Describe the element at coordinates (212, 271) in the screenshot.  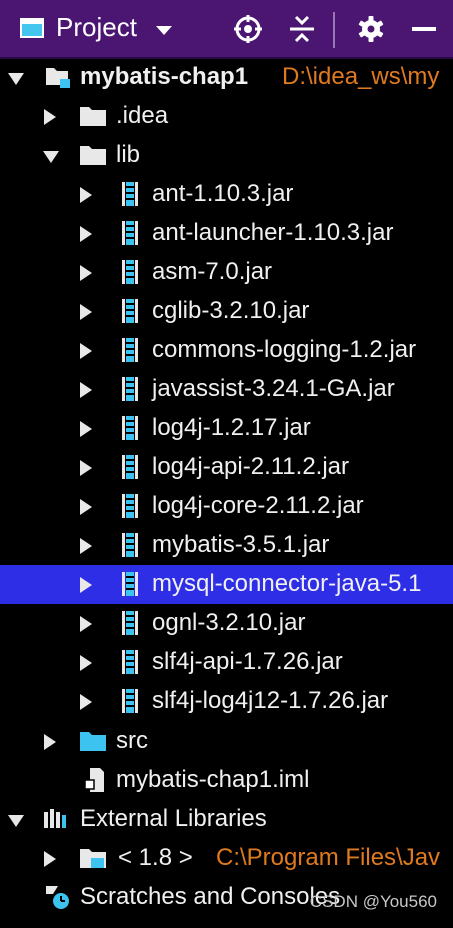
I see `jar-label: asm-7.0.jar` at that location.